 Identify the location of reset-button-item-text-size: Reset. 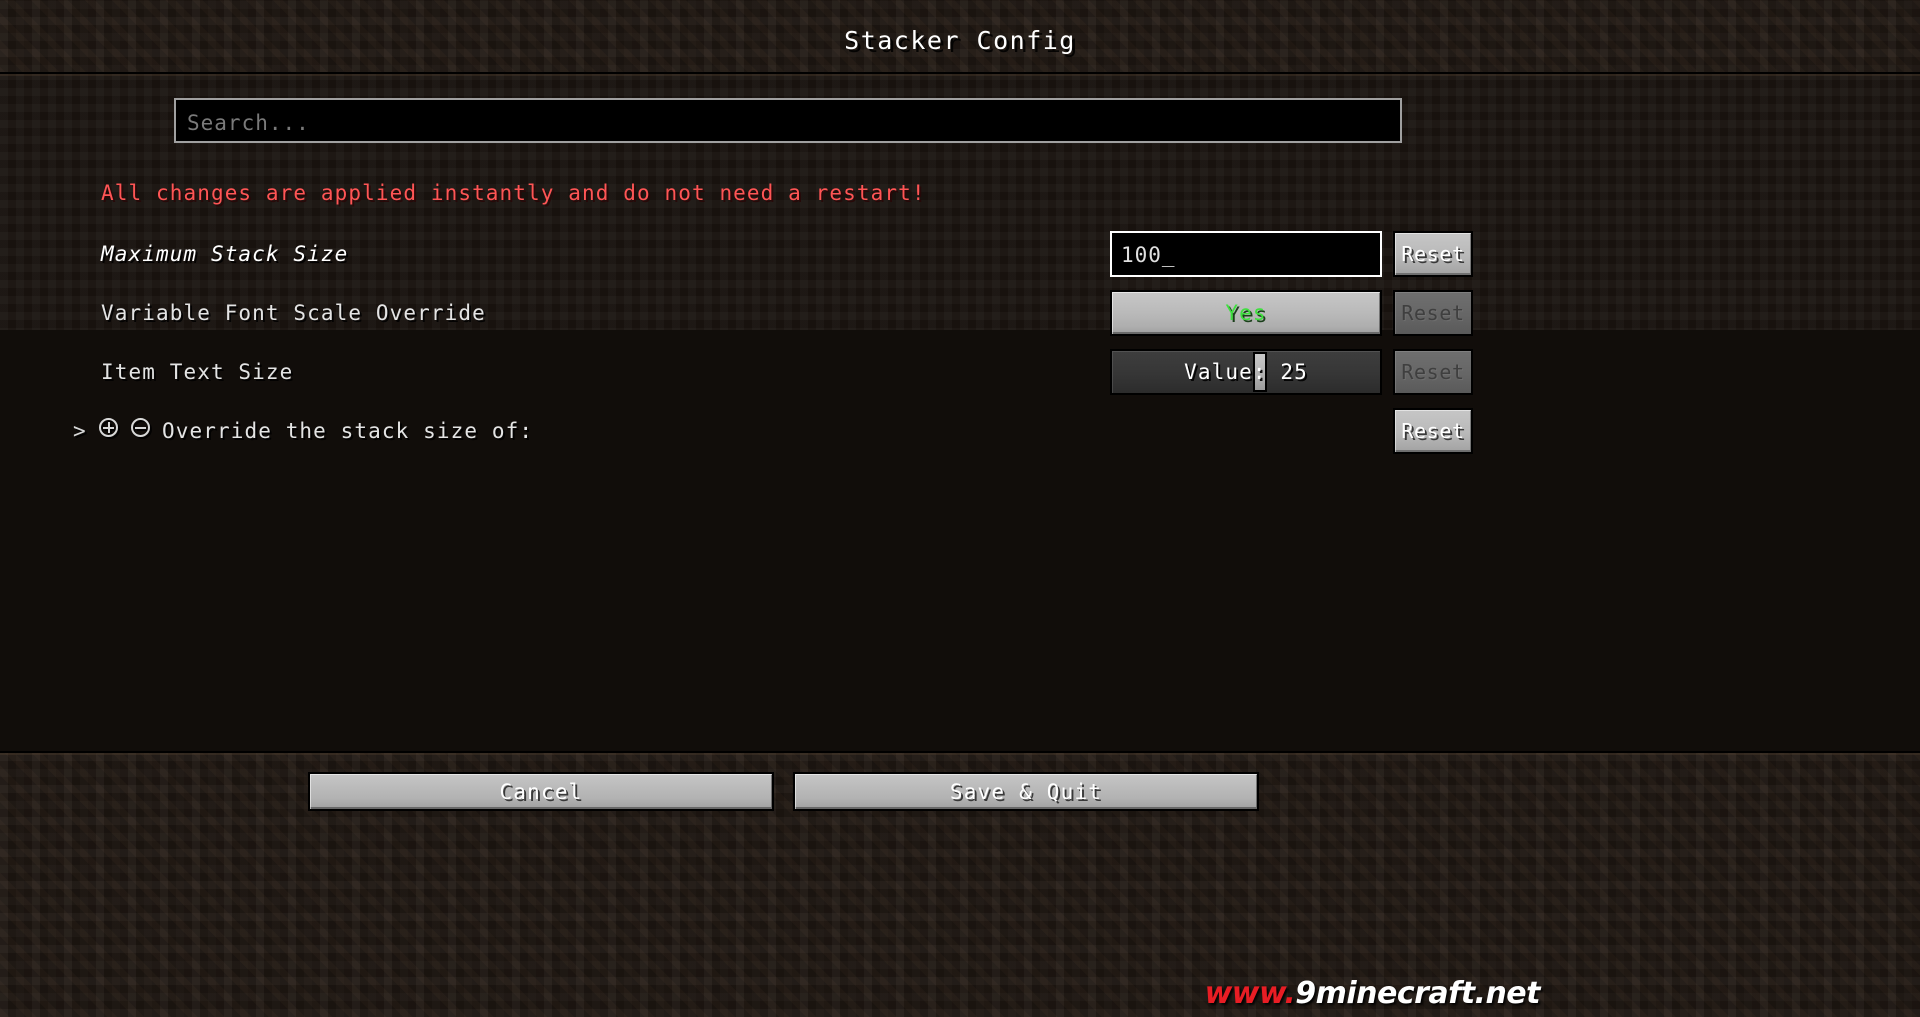
(1433, 372).